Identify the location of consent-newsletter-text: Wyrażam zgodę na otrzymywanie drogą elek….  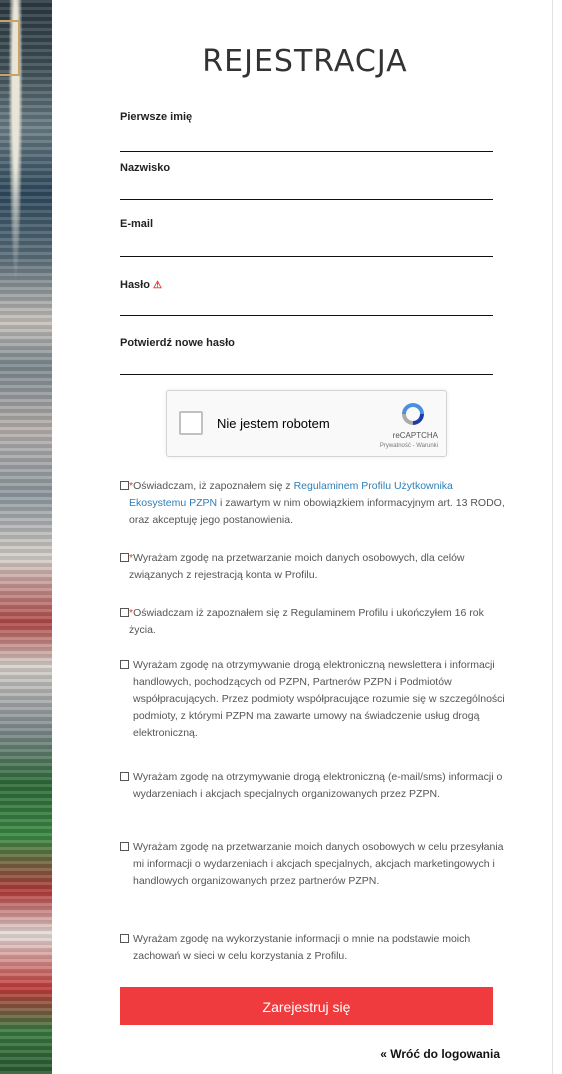
(319, 699).